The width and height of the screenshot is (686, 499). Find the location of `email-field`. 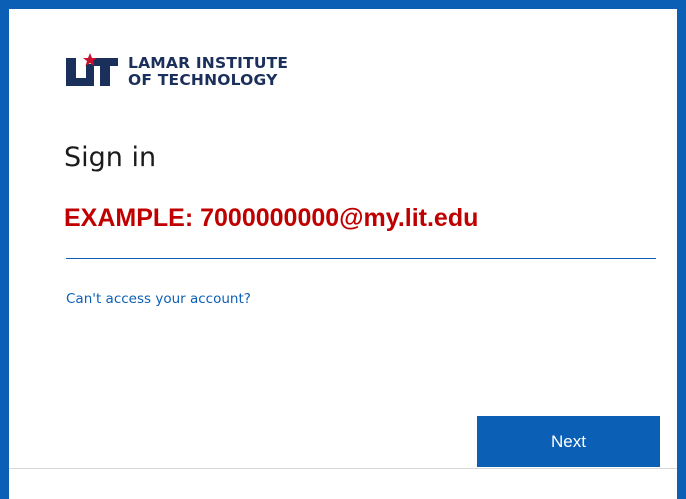

email-field is located at coordinates (361, 240).